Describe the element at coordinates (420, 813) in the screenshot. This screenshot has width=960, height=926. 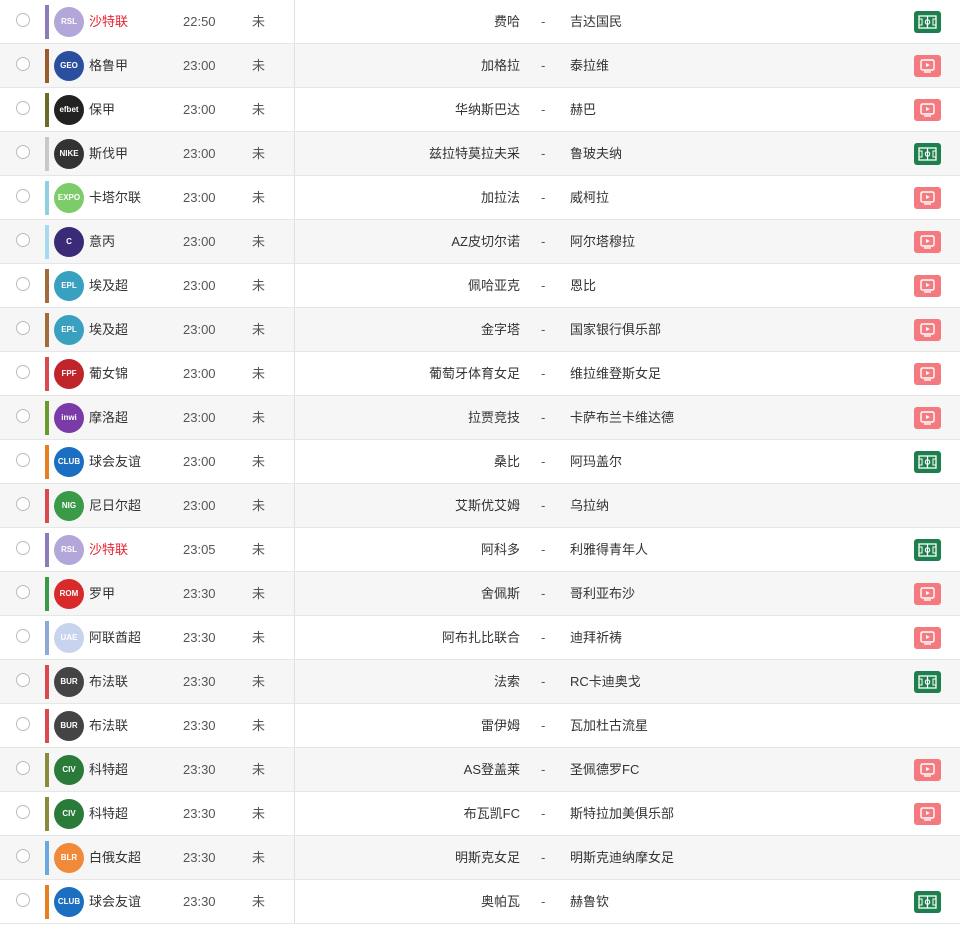
I see `home-team: 布瓦凯FC` at that location.